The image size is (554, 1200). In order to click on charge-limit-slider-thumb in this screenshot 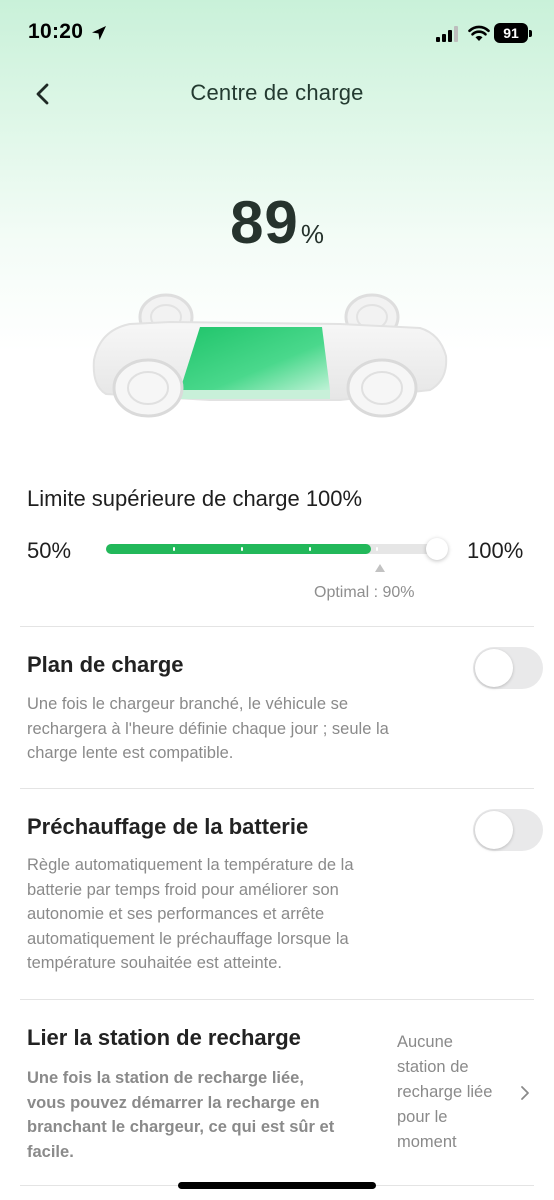, I will do `click(437, 549)`.